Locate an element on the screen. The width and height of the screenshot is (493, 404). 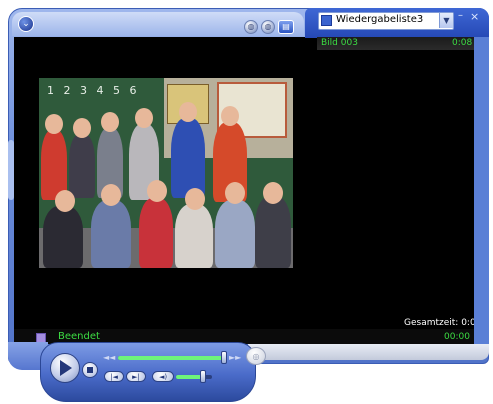
playback-time: 00:00 is located at coordinates (457, 337).